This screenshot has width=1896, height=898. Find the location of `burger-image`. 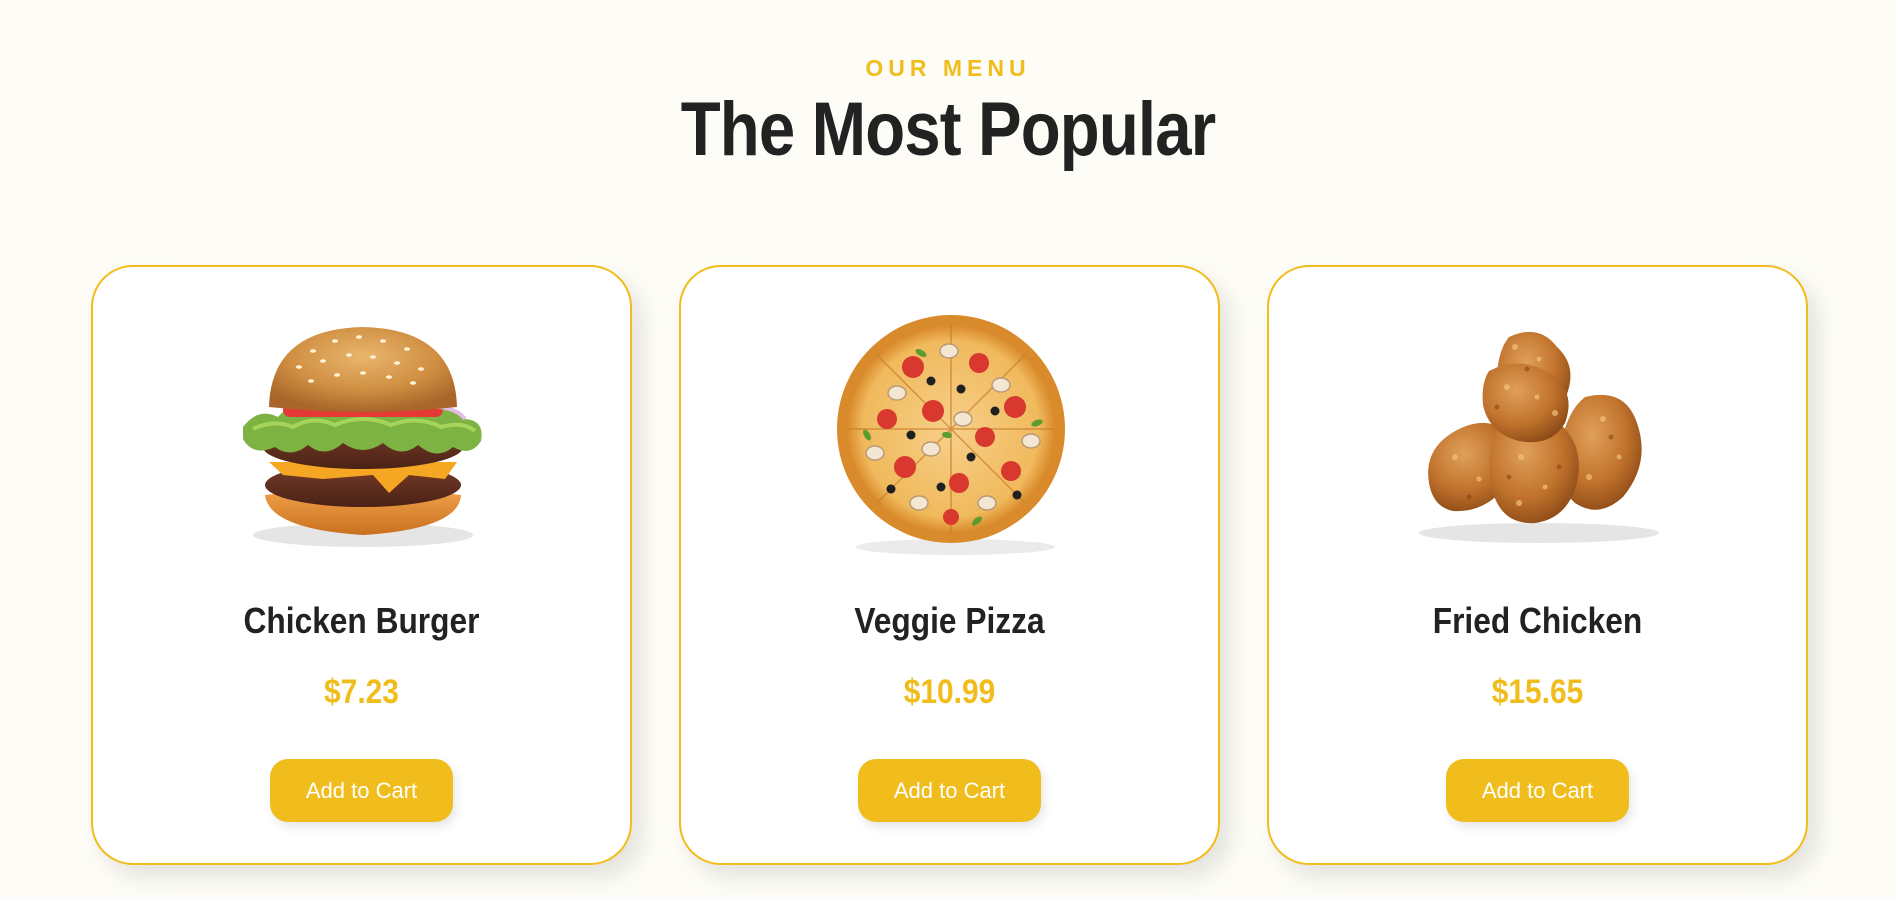

burger-image is located at coordinates (363, 432).